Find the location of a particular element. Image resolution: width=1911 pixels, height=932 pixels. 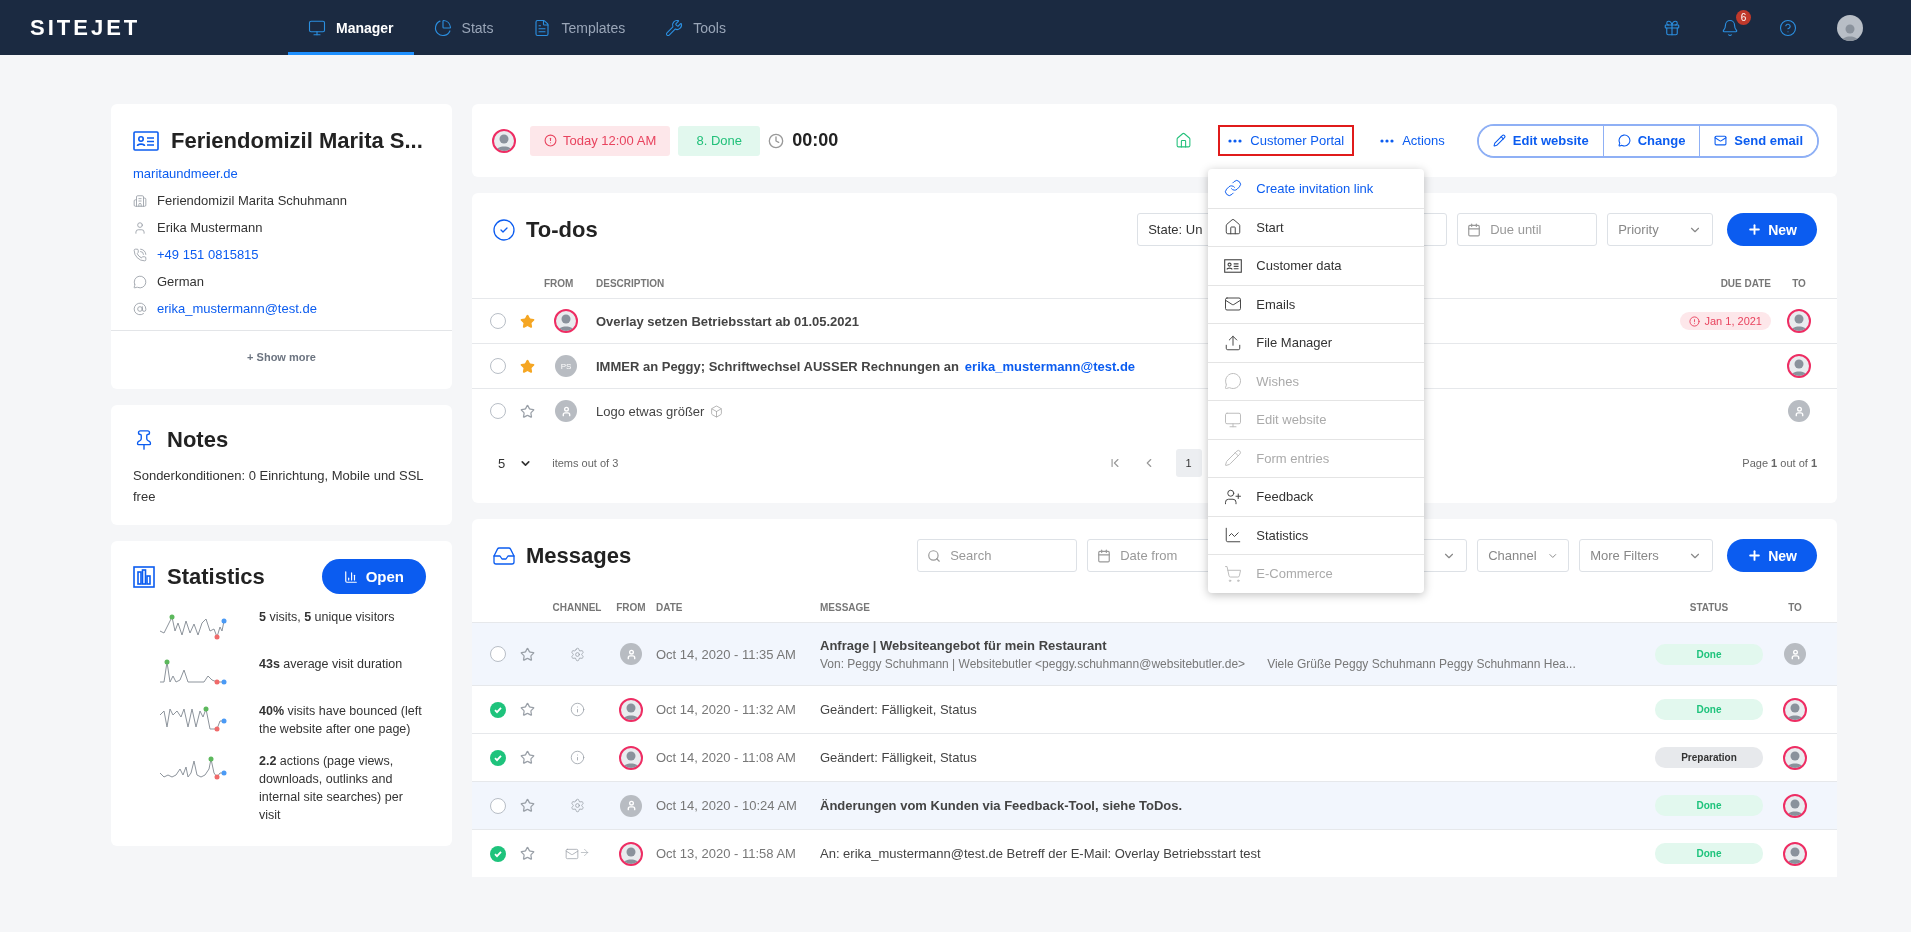

priority-select: Priority is located at coordinates (1660, 229).